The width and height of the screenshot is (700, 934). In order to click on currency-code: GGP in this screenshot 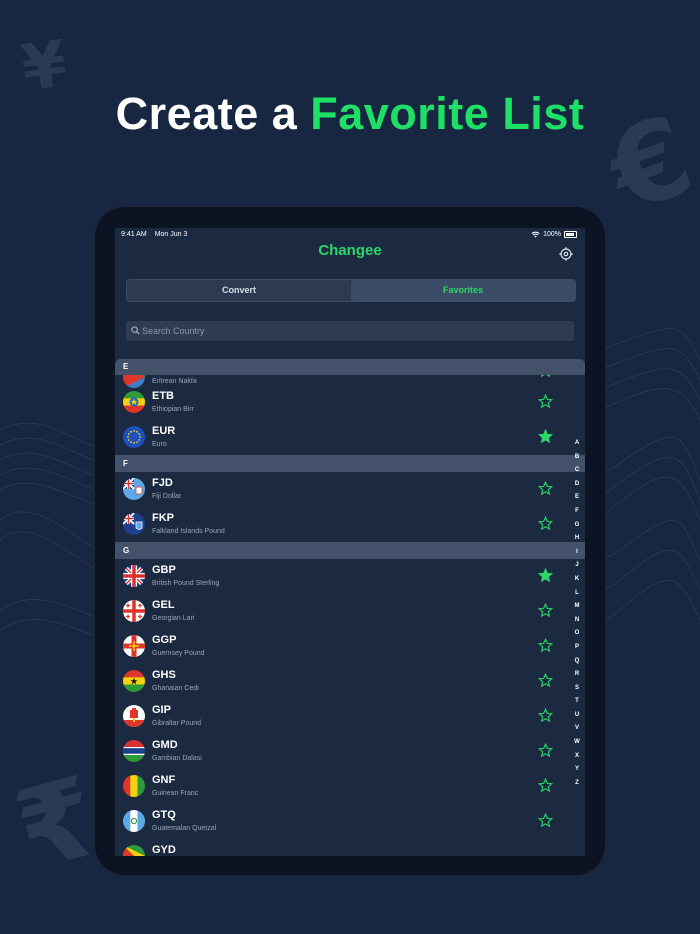, I will do `click(164, 640)`.